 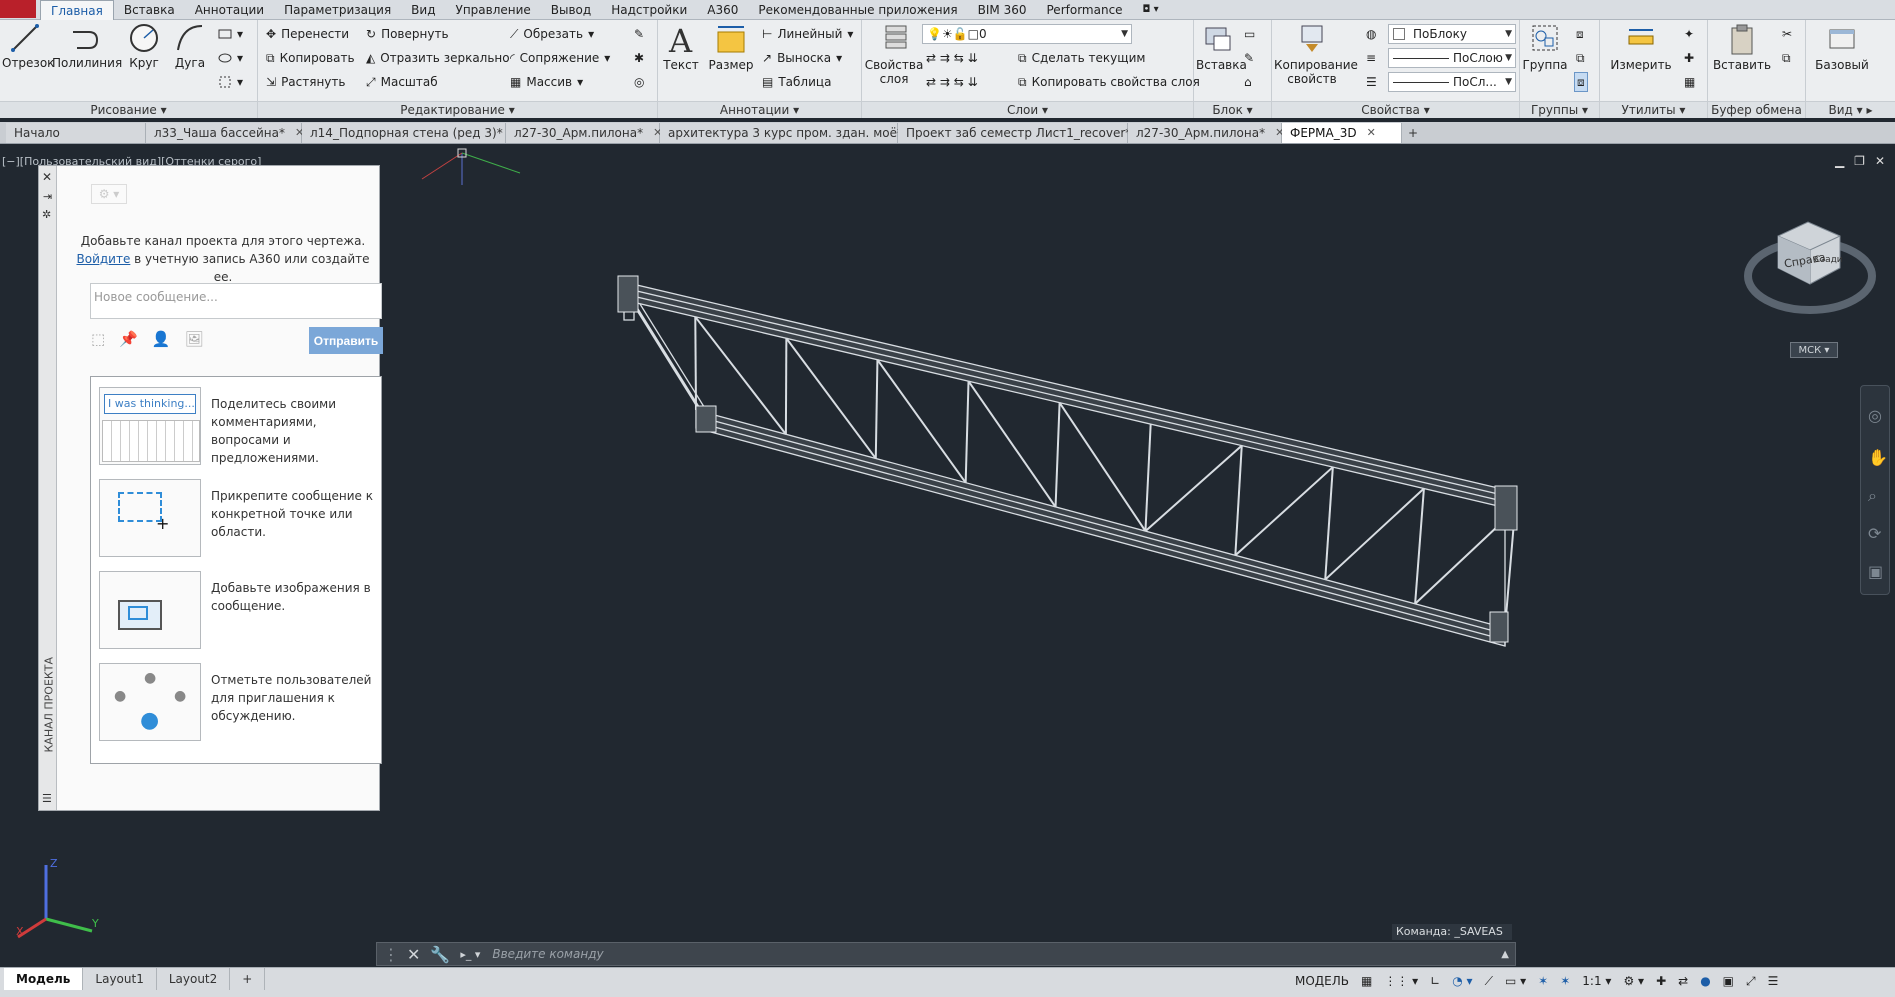 What do you see at coordinates (194, 979) in the screenshot?
I see `tab-layout2: Layout2` at bounding box center [194, 979].